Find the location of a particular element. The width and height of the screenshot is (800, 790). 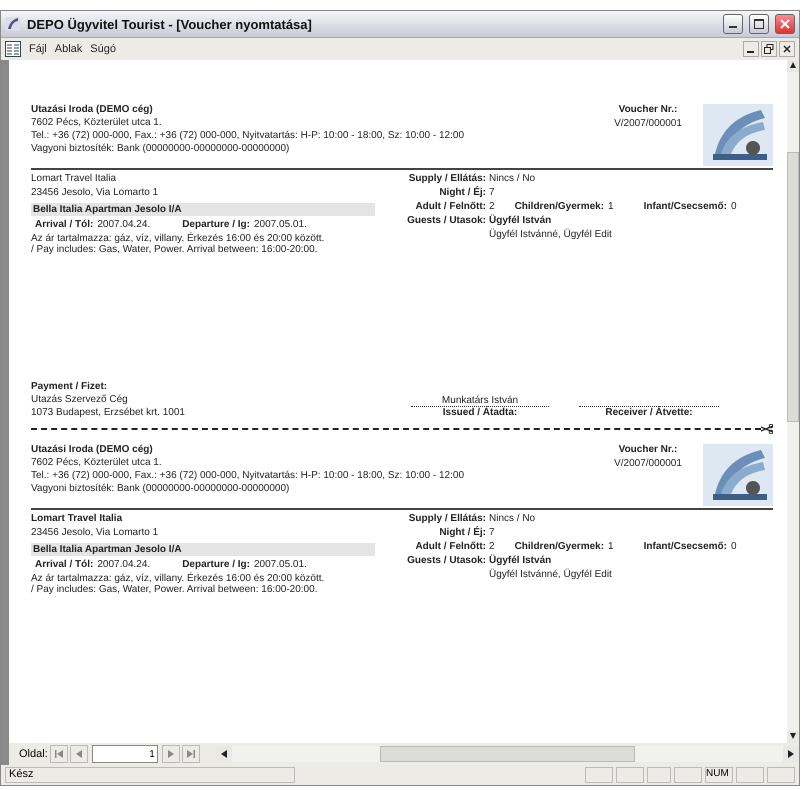

last-page-icon is located at coordinates (190, 754).